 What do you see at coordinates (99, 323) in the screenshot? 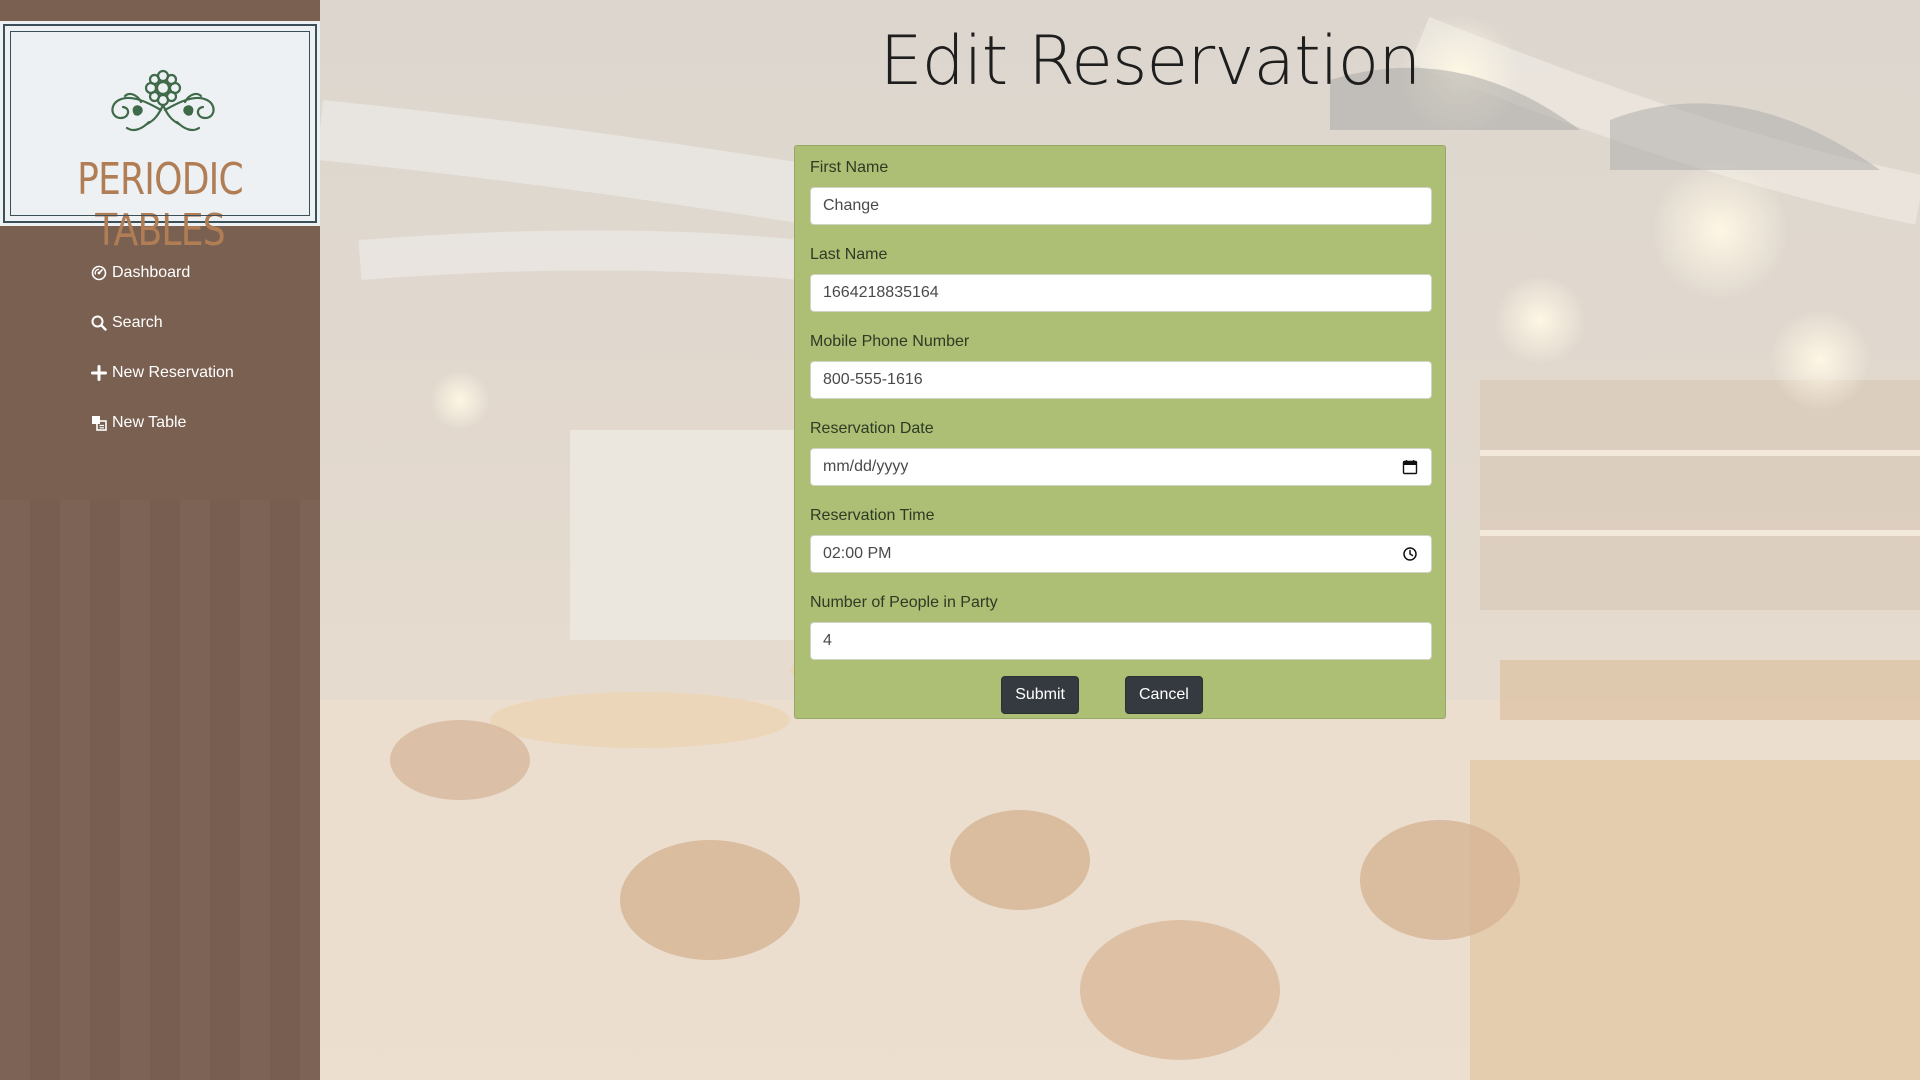
I see `search-icon` at bounding box center [99, 323].